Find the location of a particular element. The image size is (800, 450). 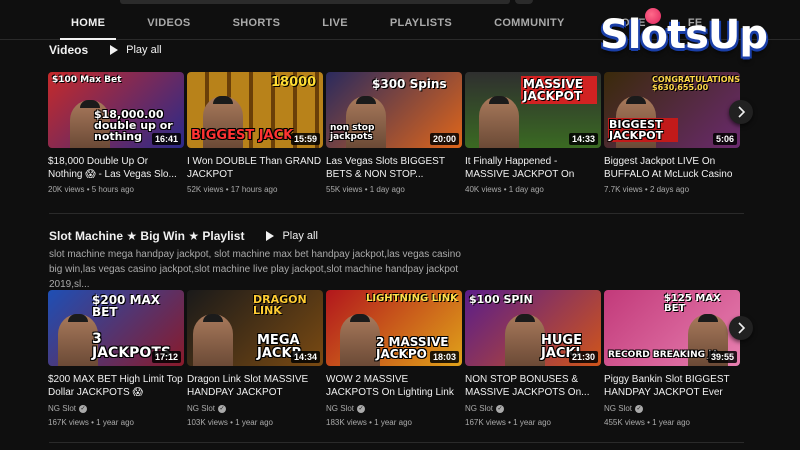

view-count: 7.7K views is located at coordinates (623, 189).